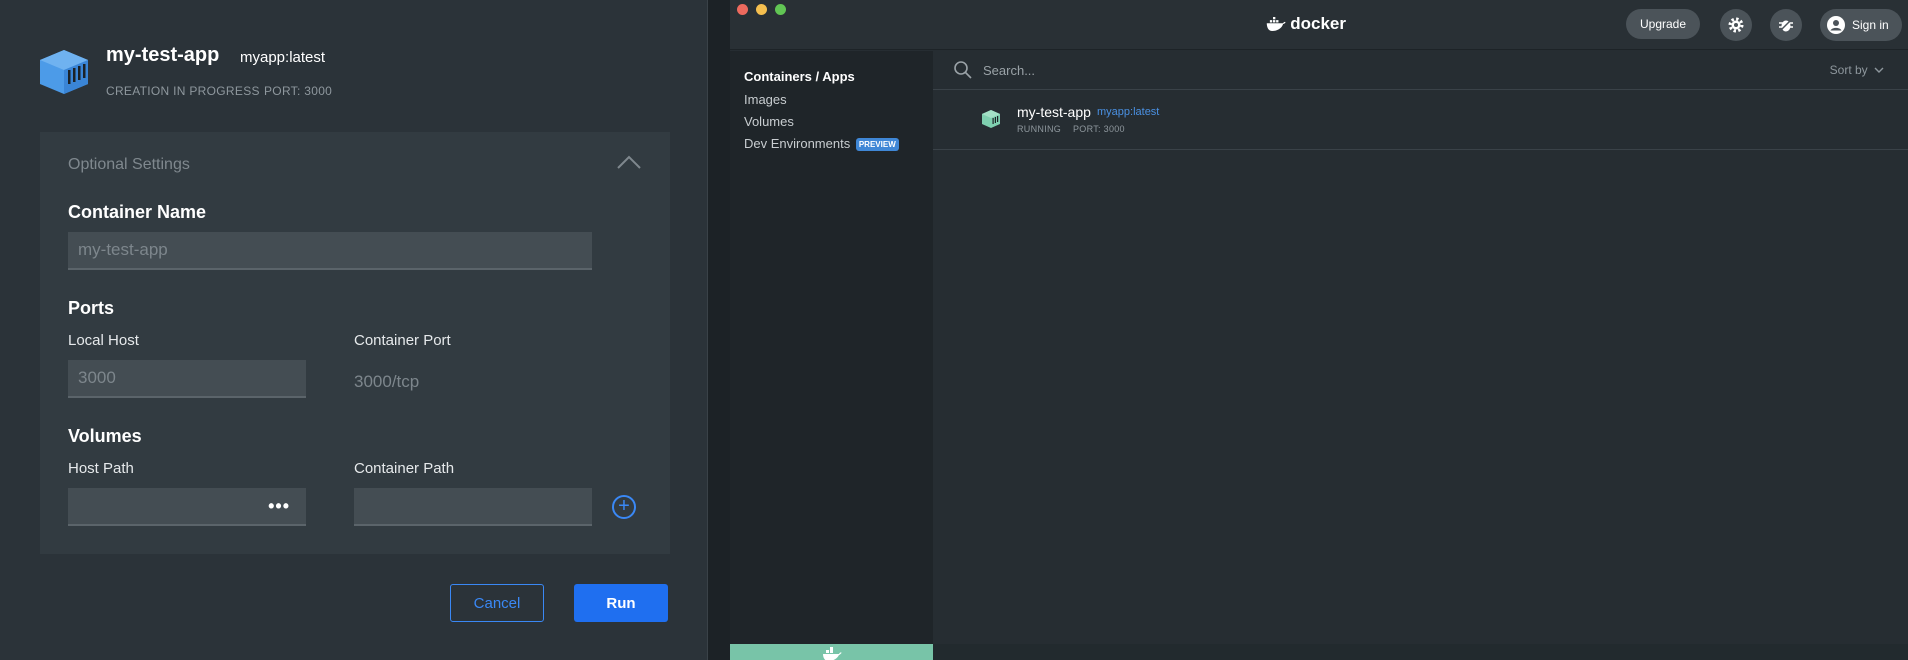  I want to click on search-bar: Sort by, so click(1420, 70).